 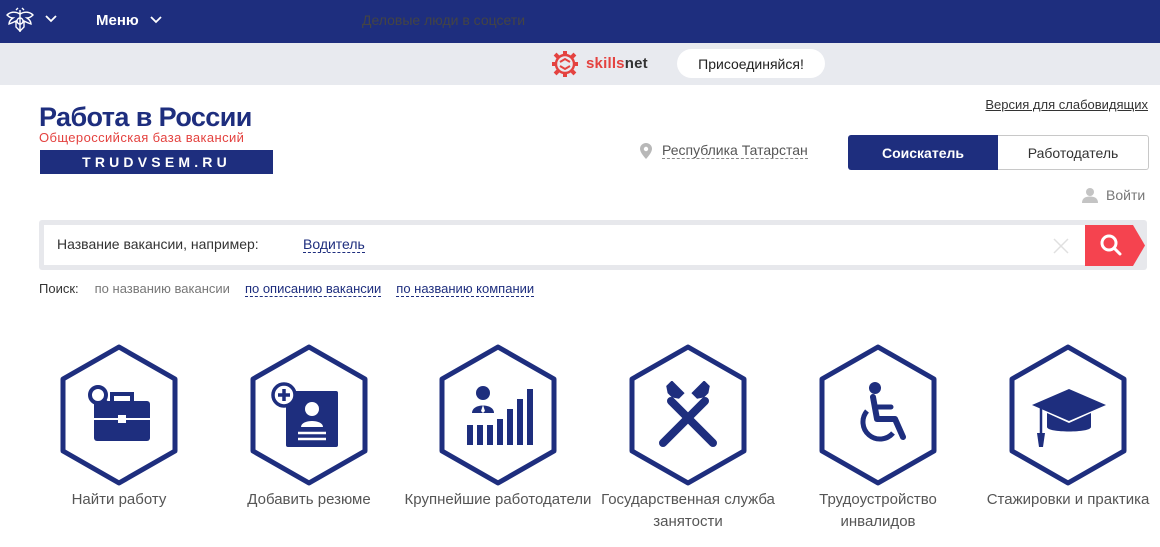 What do you see at coordinates (119, 413) in the screenshot?
I see `briefcase-search-icon` at bounding box center [119, 413].